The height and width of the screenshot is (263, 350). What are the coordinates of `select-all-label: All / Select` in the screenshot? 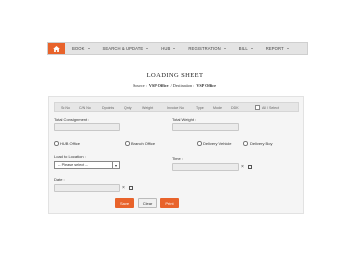 It's located at (270, 108).